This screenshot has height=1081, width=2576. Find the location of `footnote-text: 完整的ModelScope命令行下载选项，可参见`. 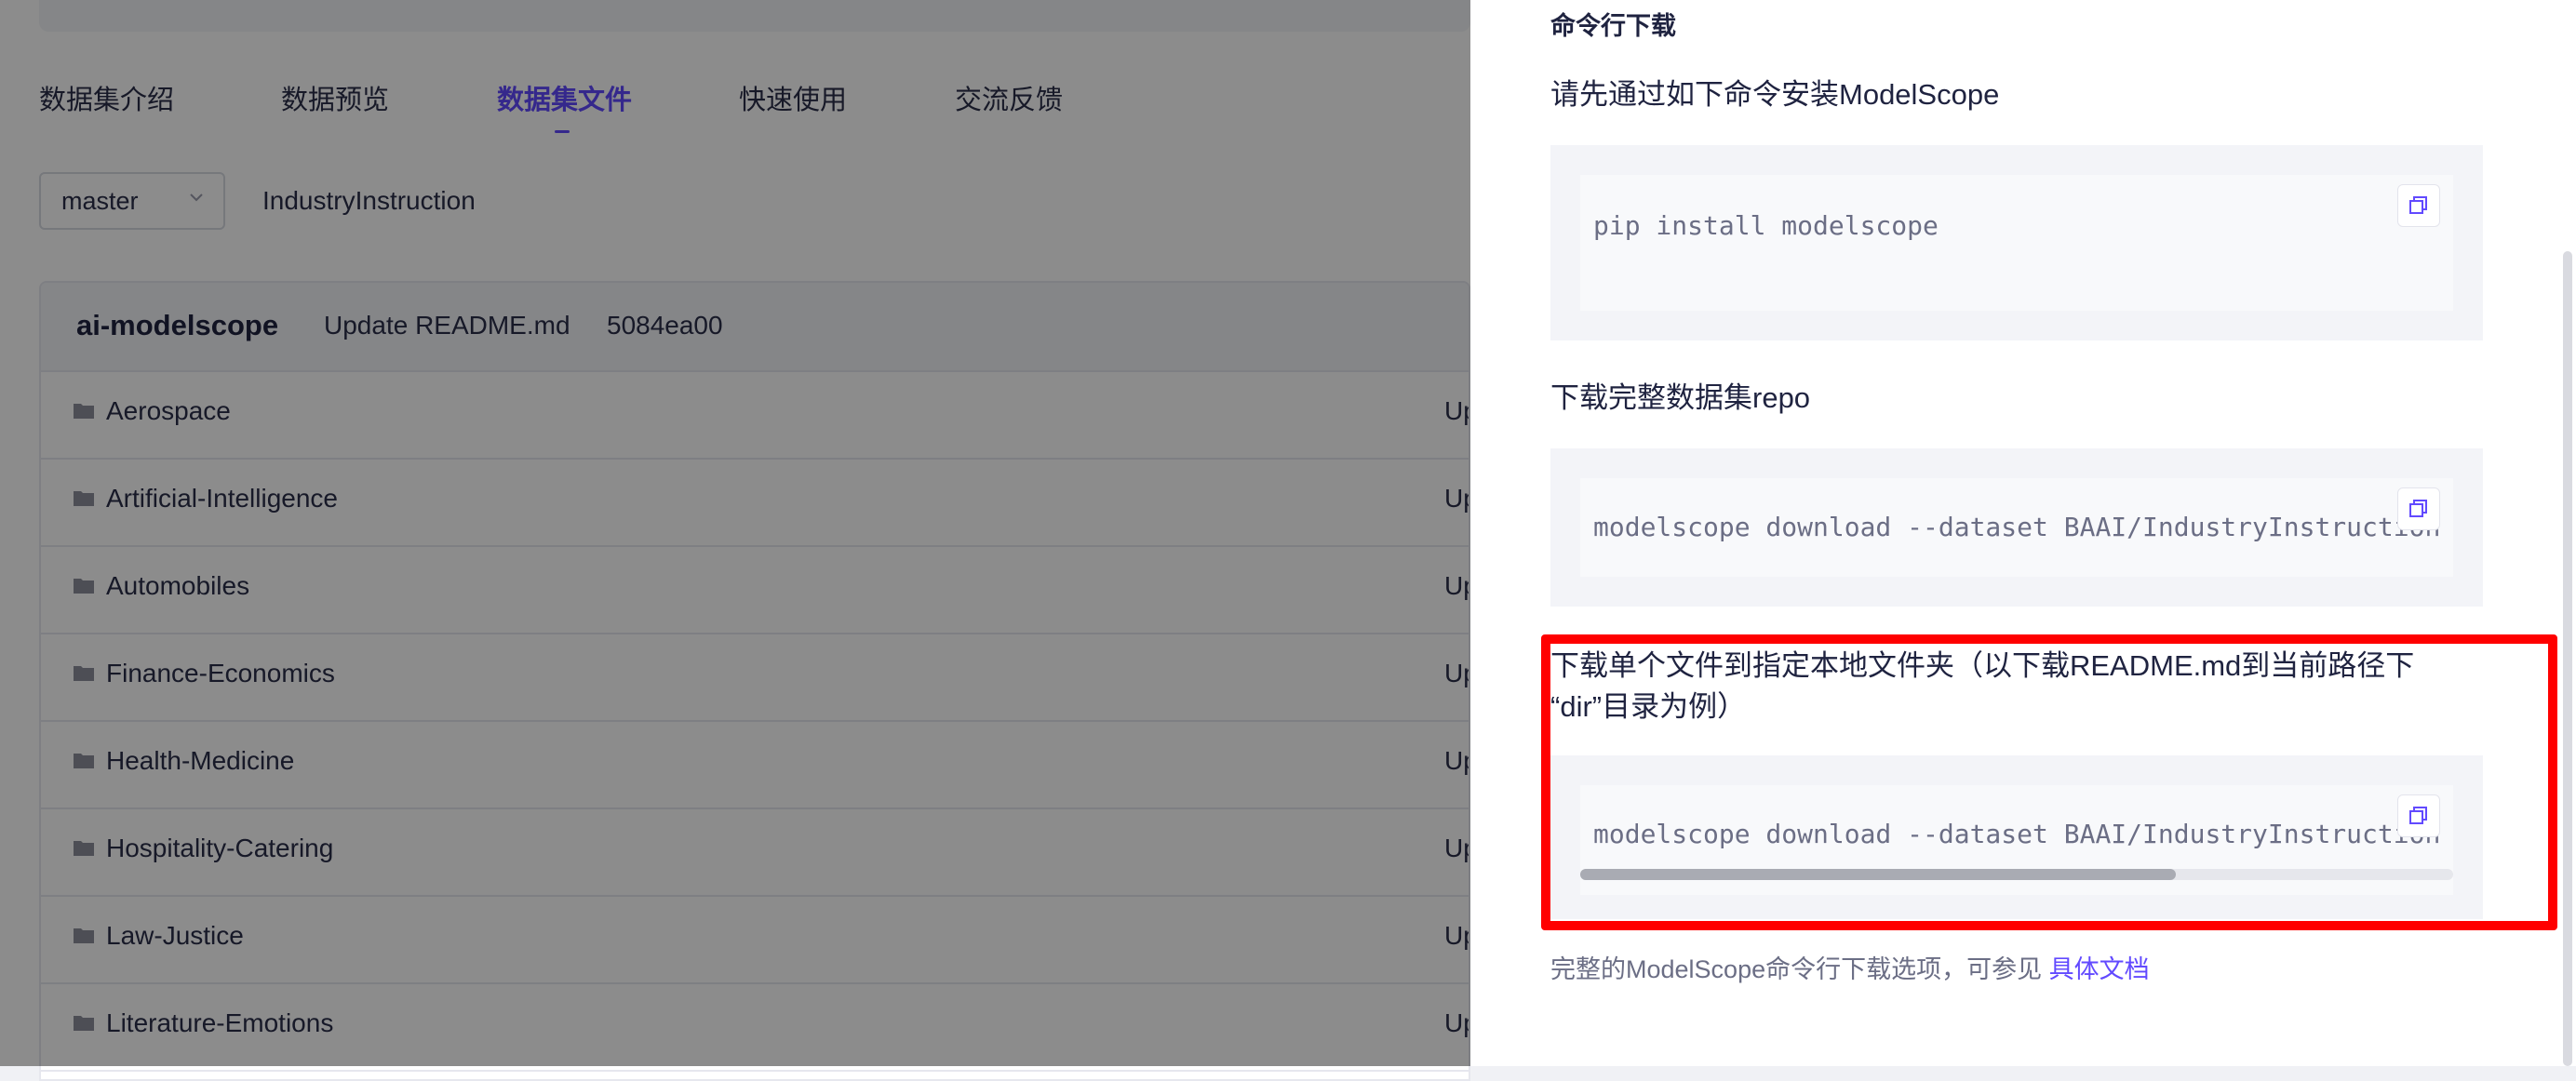

footnote-text: 完整的ModelScope命令行下载选项，可参见 is located at coordinates (1796, 969).